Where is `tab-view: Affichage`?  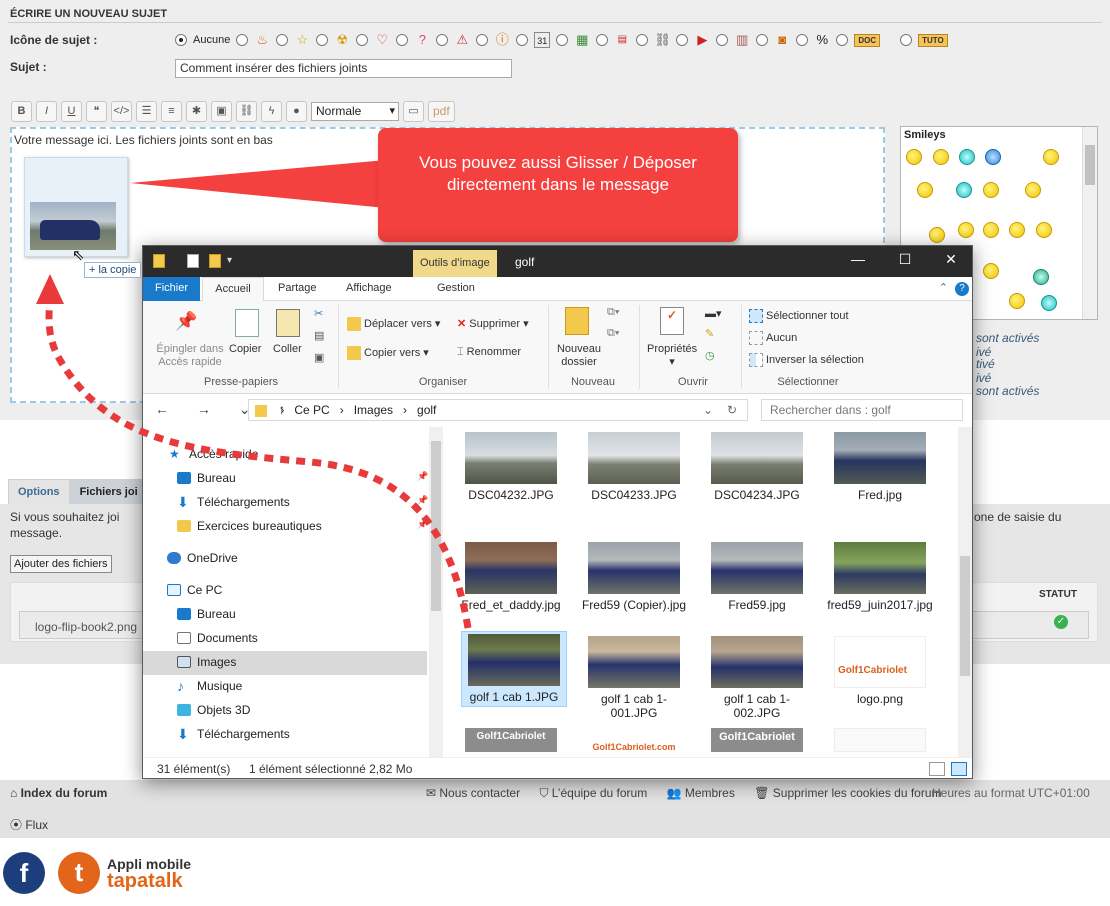
tab-view: Affichage is located at coordinates (369, 289).